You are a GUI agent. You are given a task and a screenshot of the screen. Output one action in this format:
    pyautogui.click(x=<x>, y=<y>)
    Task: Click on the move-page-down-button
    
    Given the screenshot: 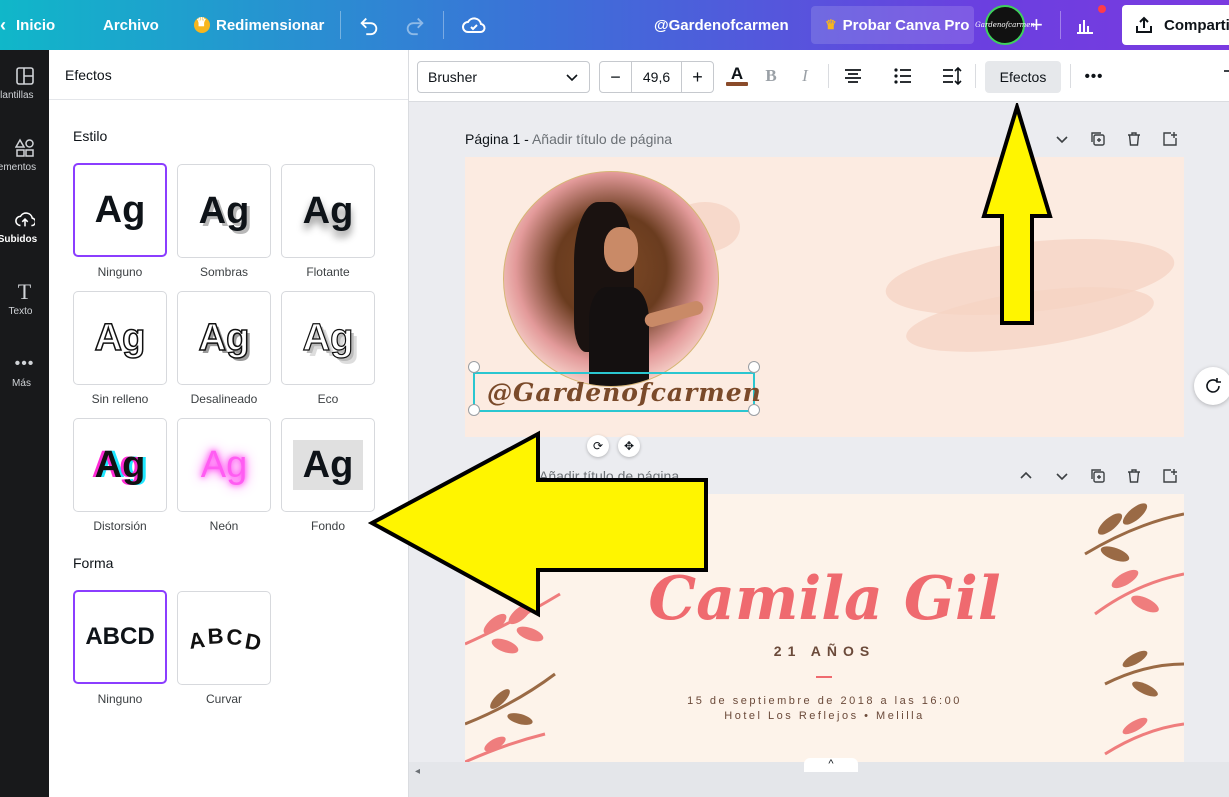 What is the action you would take?
    pyautogui.click(x=1062, y=476)
    